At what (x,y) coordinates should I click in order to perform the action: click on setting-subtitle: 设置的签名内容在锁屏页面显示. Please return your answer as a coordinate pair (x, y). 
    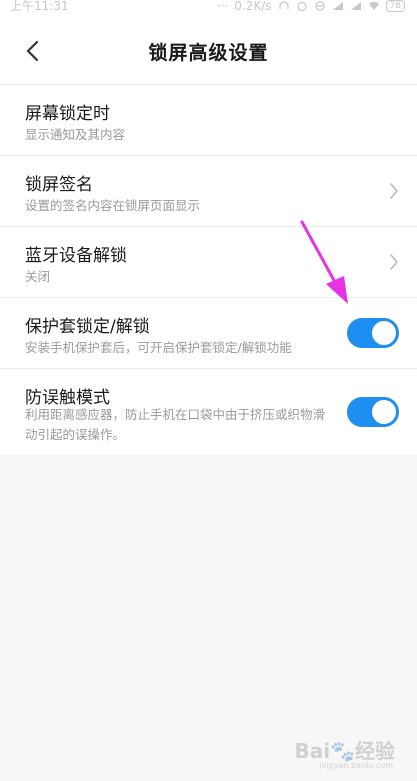
    Looking at the image, I should click on (113, 205).